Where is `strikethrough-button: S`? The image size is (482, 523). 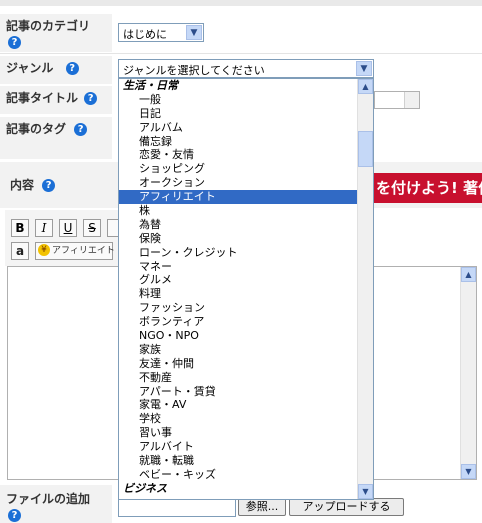
strikethrough-button: S is located at coordinates (92, 228).